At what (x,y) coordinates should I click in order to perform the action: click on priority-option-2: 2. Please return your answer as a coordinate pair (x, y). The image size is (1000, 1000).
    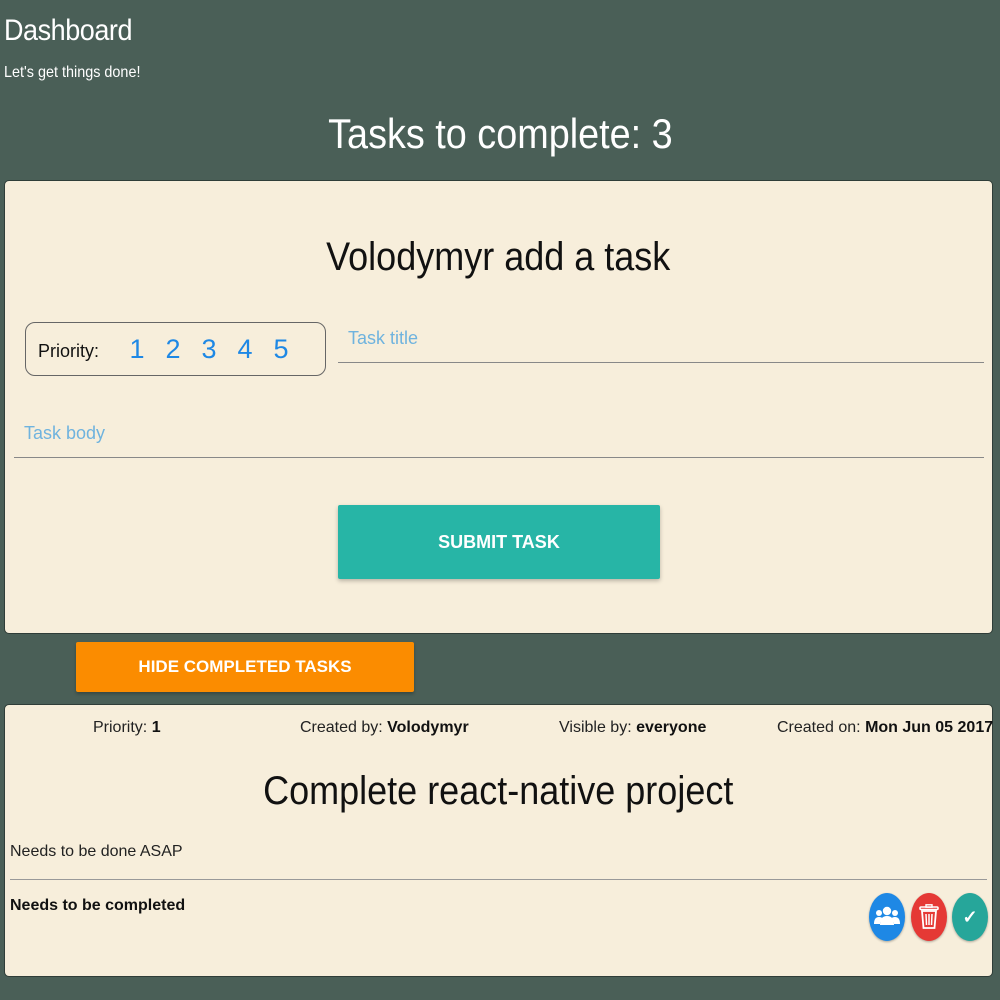
    Looking at the image, I should click on (173, 349).